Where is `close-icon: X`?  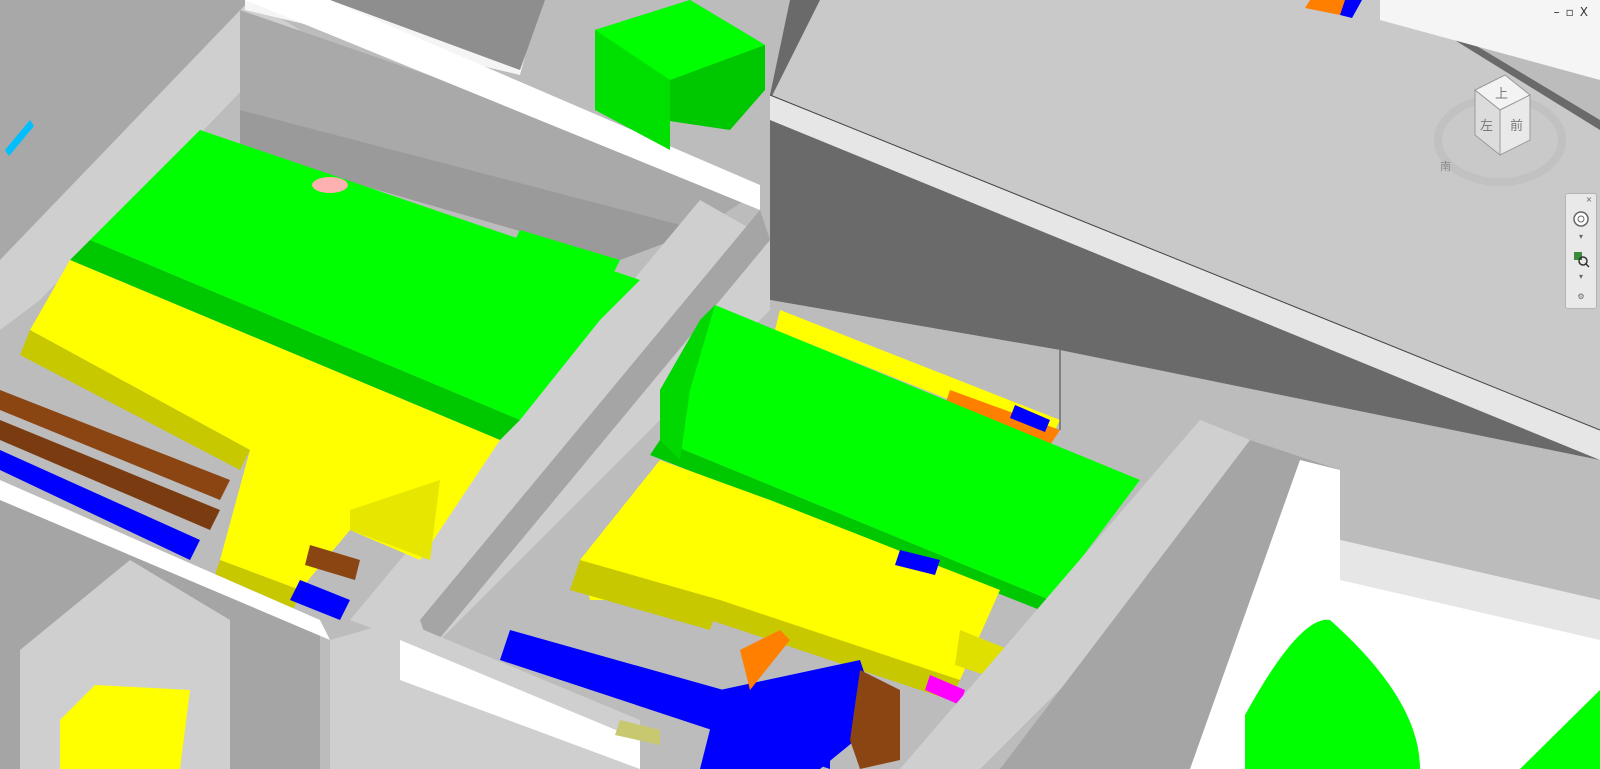
close-icon: X is located at coordinates (1584, 12).